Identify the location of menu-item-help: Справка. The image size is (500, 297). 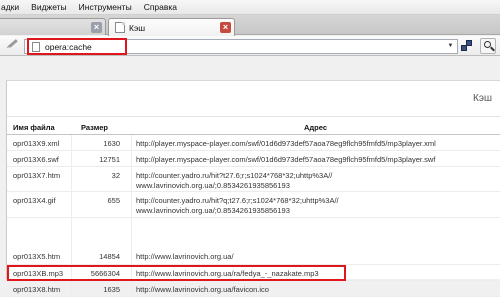
(160, 7).